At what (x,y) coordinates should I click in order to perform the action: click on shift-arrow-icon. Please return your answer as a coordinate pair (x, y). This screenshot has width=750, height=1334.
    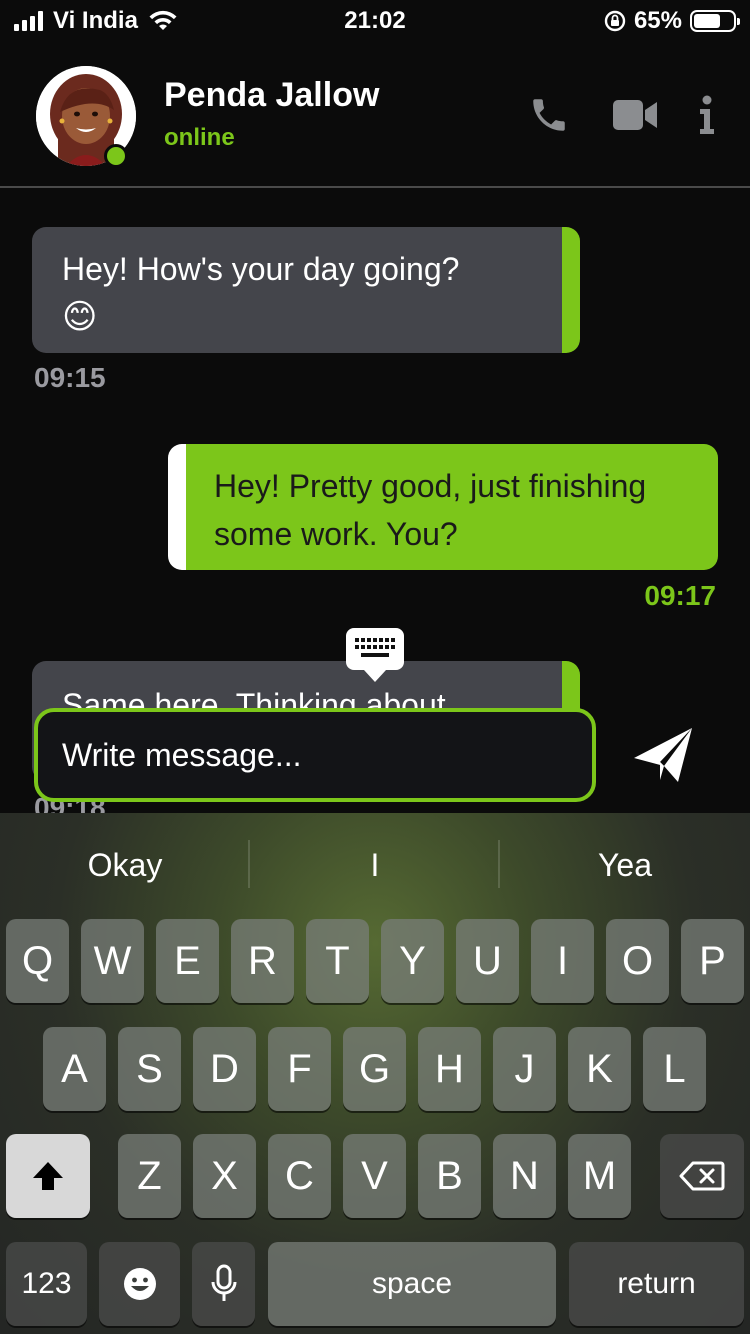
    Looking at the image, I should click on (48, 1176).